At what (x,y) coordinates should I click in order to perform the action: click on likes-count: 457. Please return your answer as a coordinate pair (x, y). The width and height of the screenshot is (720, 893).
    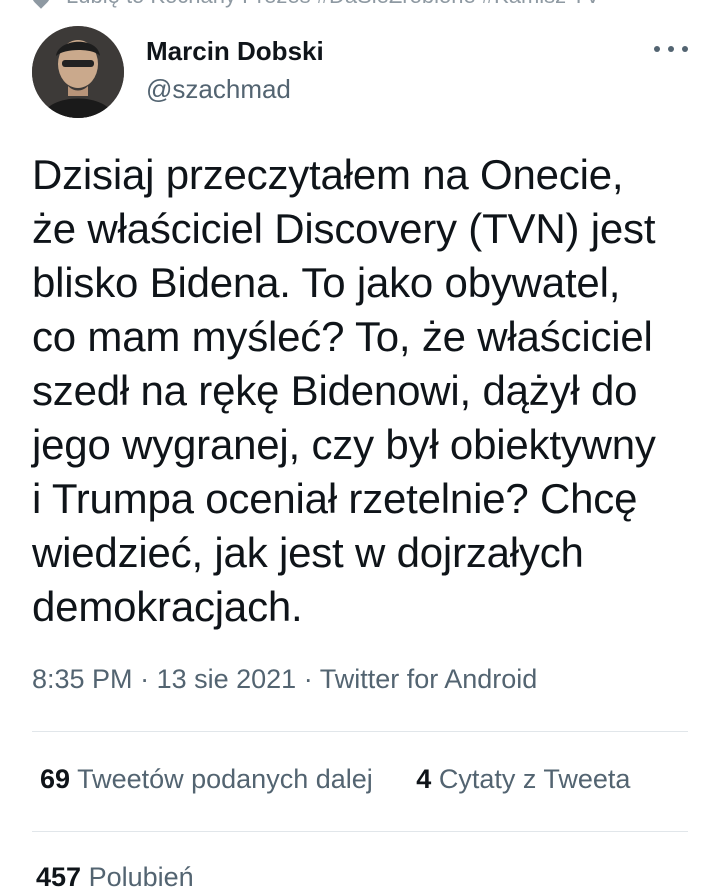
    Looking at the image, I should click on (59, 877).